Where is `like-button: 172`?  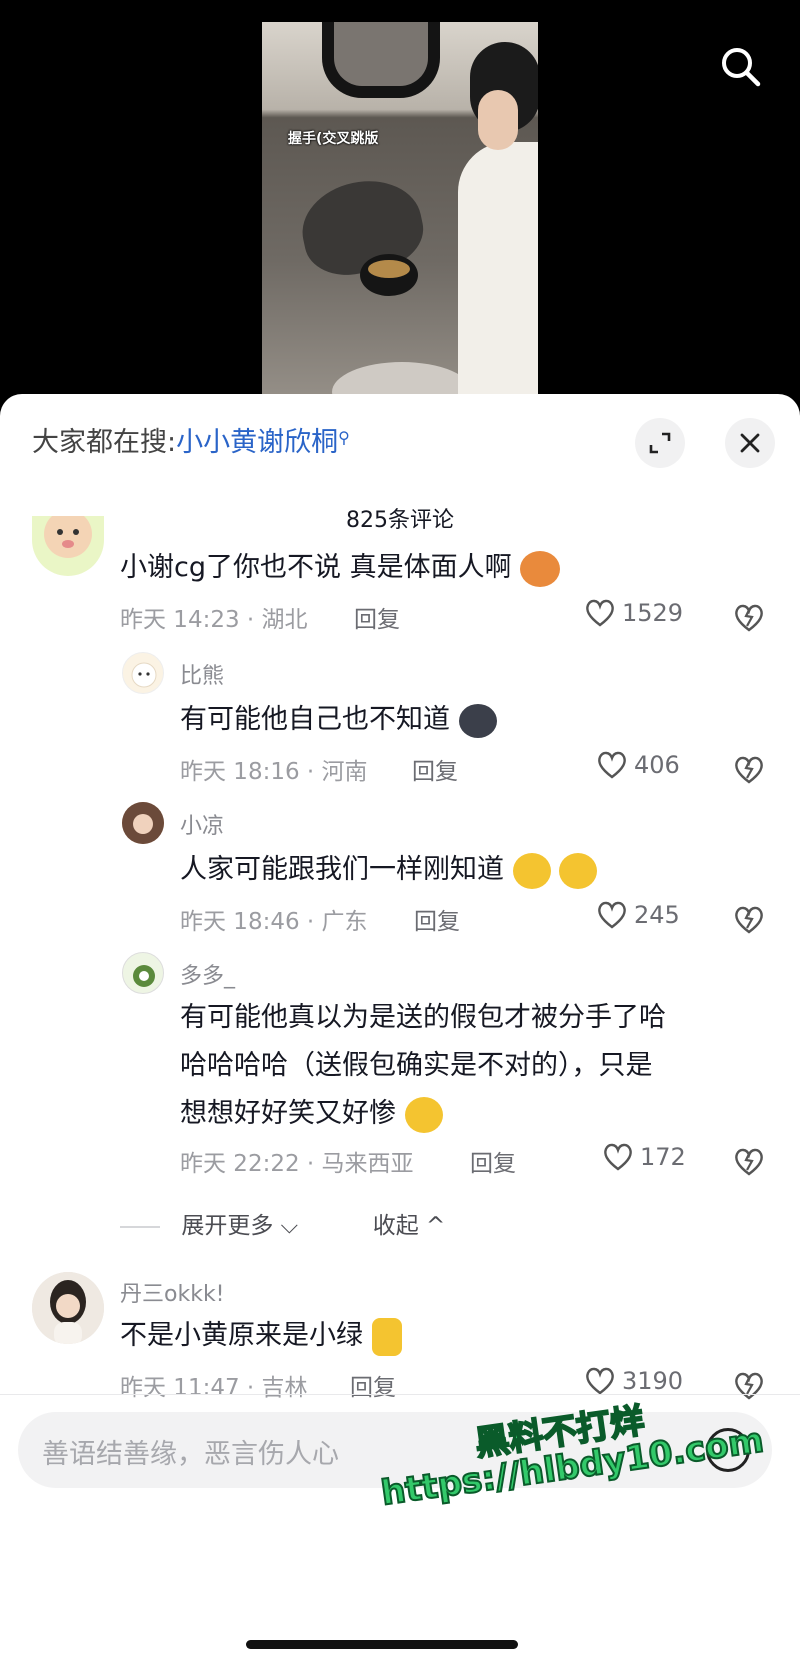 like-button: 172 is located at coordinates (644, 1157).